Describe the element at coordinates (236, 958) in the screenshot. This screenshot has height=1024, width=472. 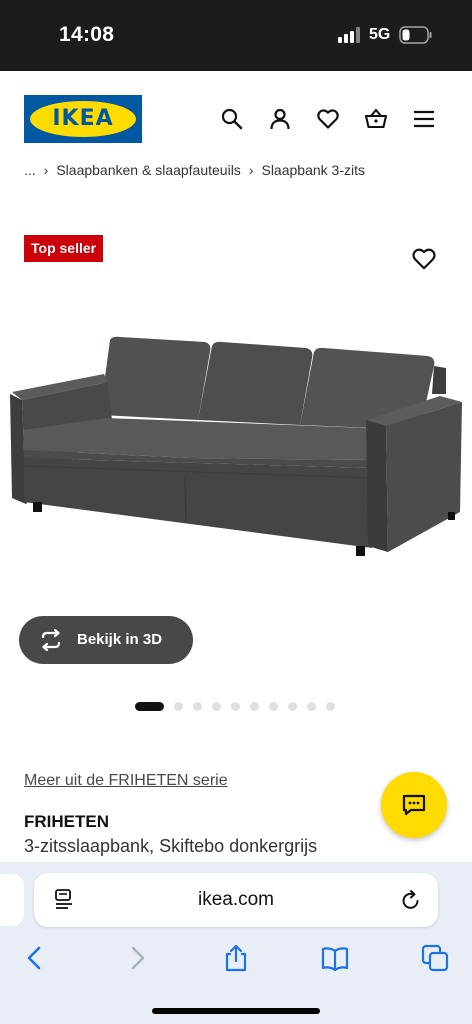
I see `share-icon` at that location.